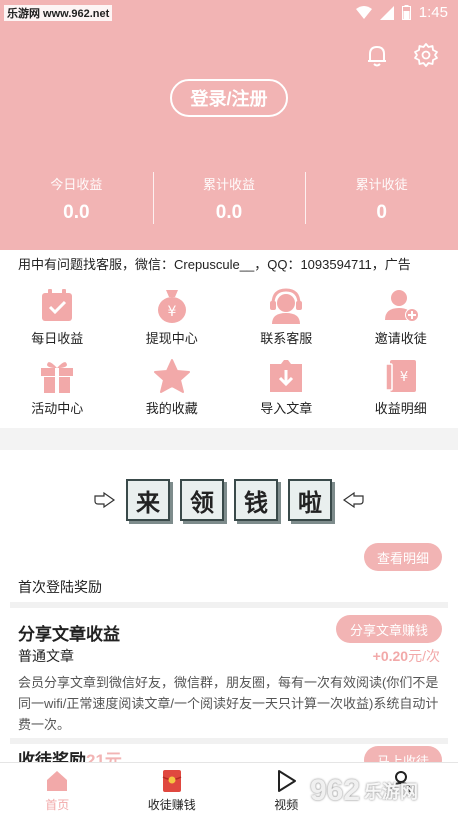 The image size is (458, 815). Describe the element at coordinates (363, 12) in the screenshot. I see `wifi-icon` at that location.